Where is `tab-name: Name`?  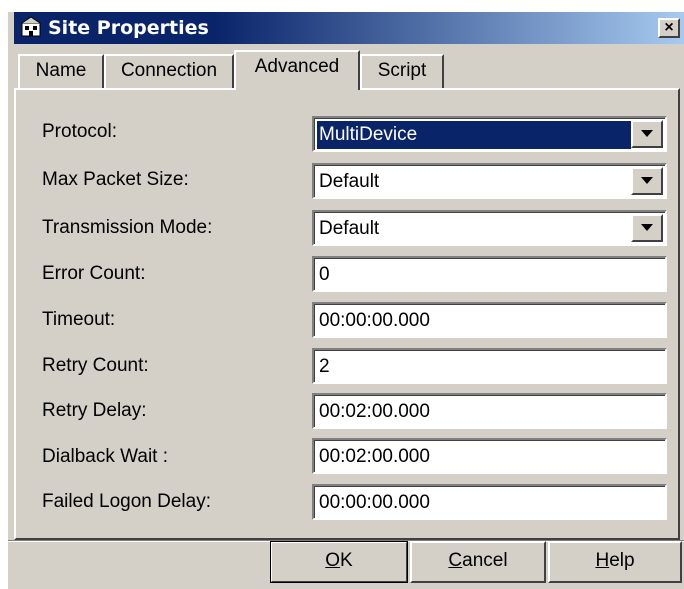
tab-name: Name is located at coordinates (61, 71).